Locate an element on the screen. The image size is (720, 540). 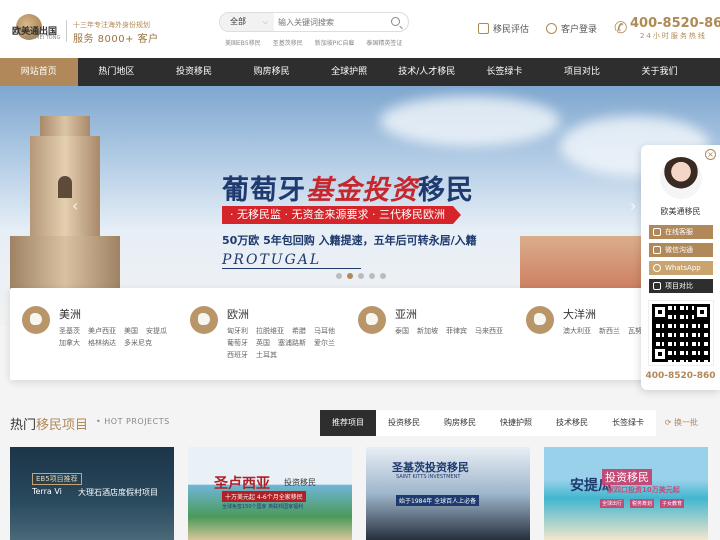
region-name: 美洲 is located at coordinates (70, 314).